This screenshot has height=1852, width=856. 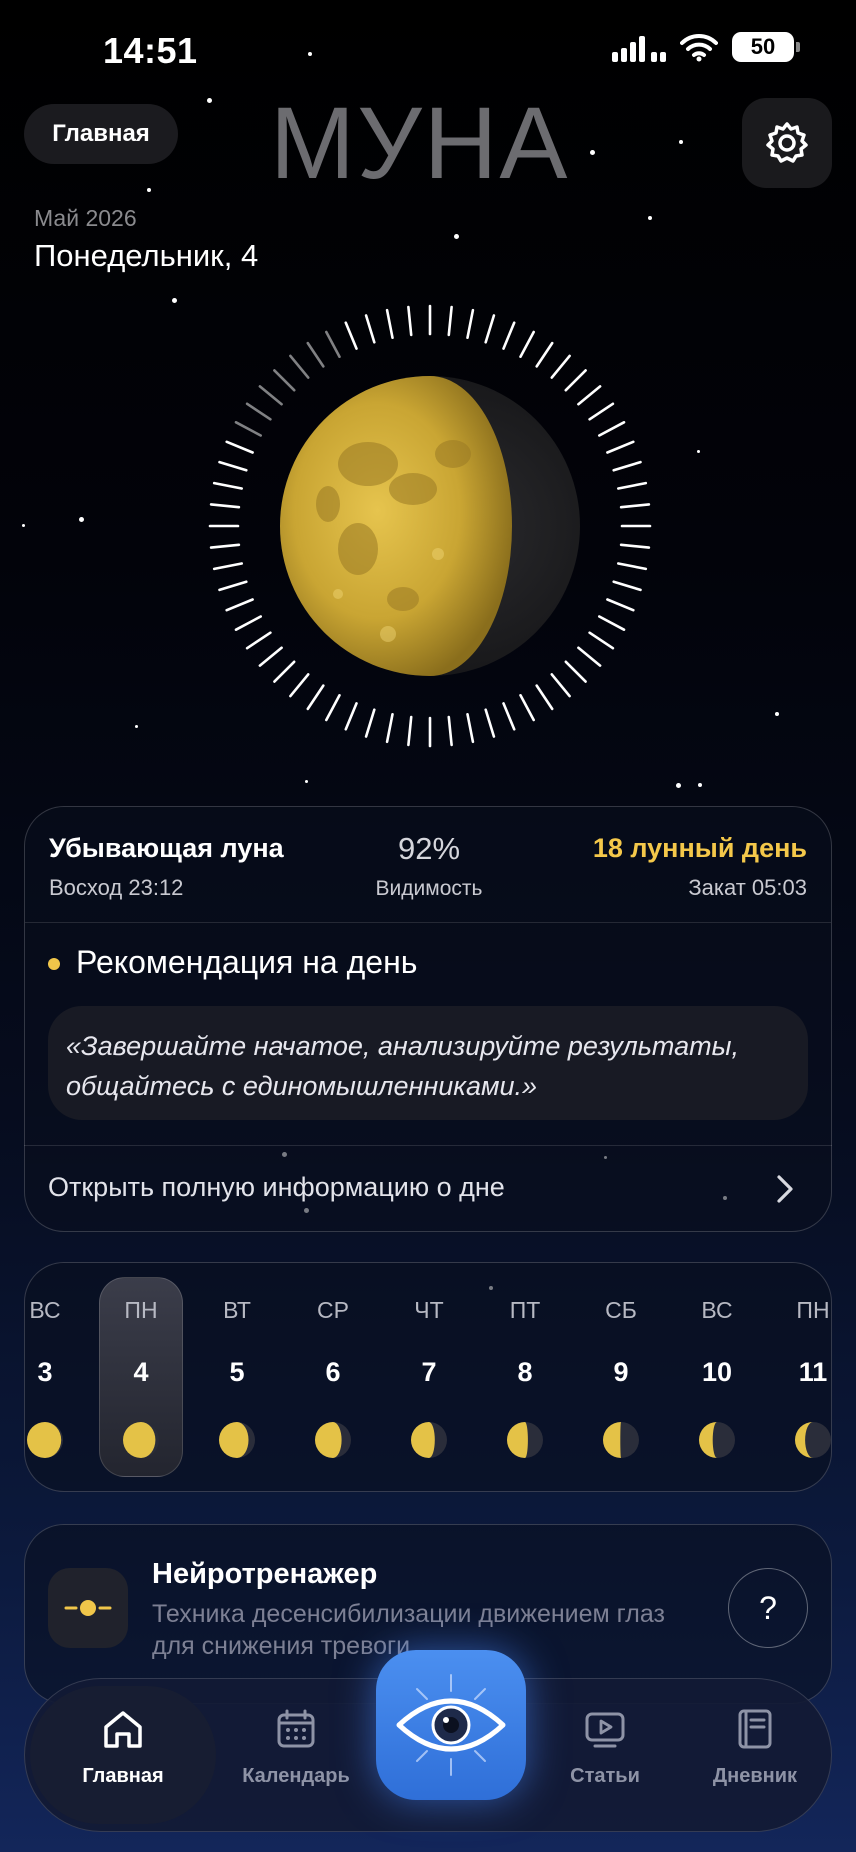 I want to click on eye-center-button, so click(x=451, y=1725).